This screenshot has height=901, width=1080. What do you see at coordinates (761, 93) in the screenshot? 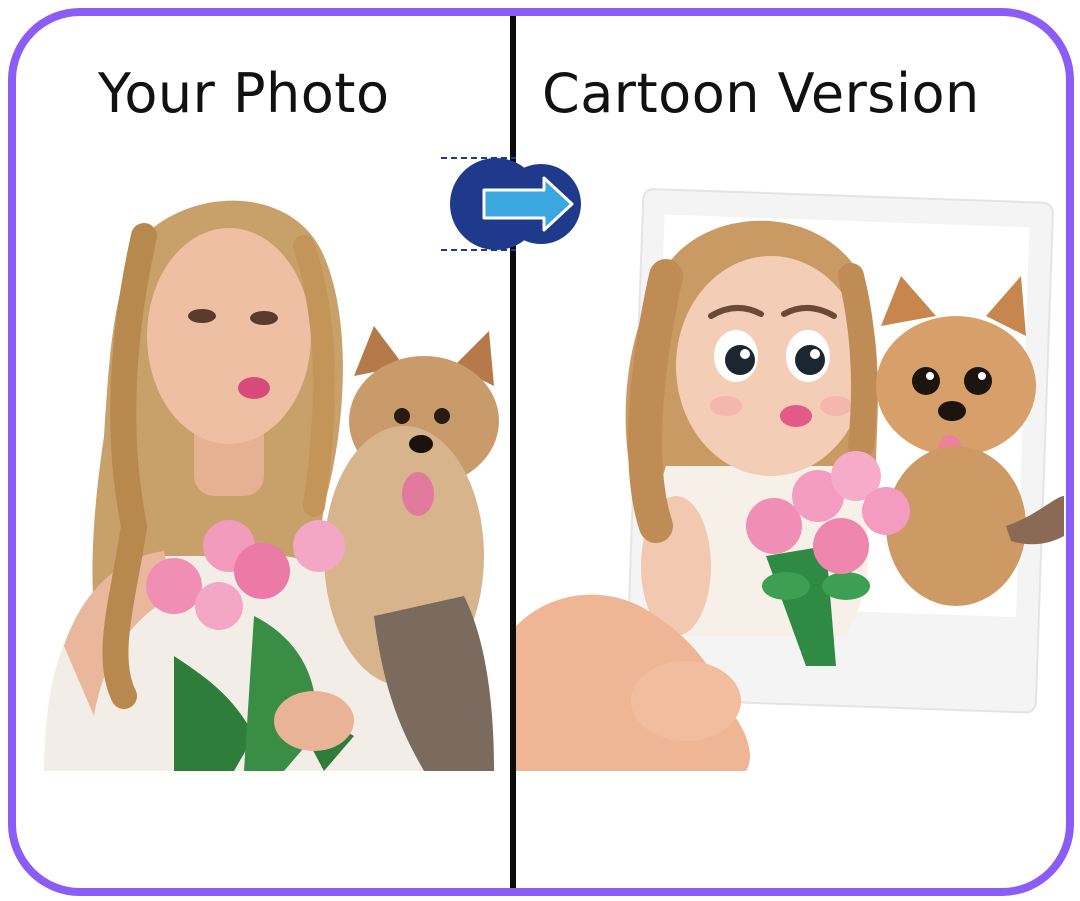
I see `title-cartoon-version: Cartoon Version` at bounding box center [761, 93].